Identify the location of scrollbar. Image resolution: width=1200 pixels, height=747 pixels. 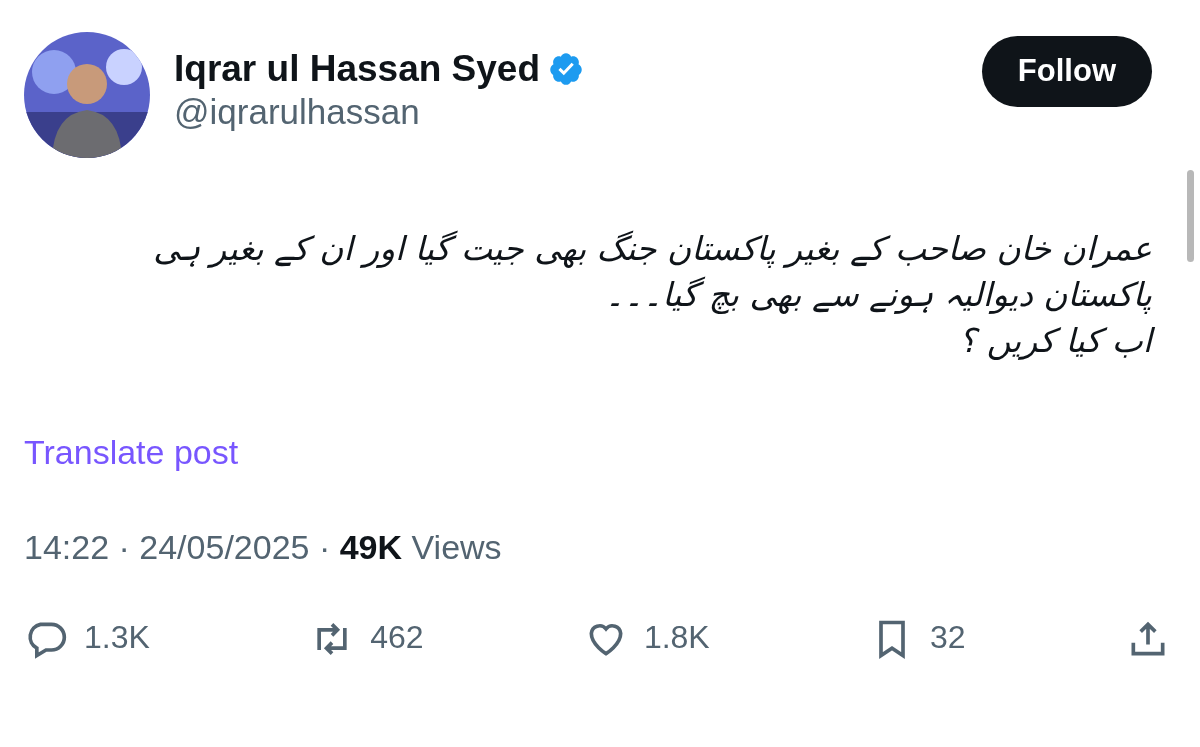
(1190, 216).